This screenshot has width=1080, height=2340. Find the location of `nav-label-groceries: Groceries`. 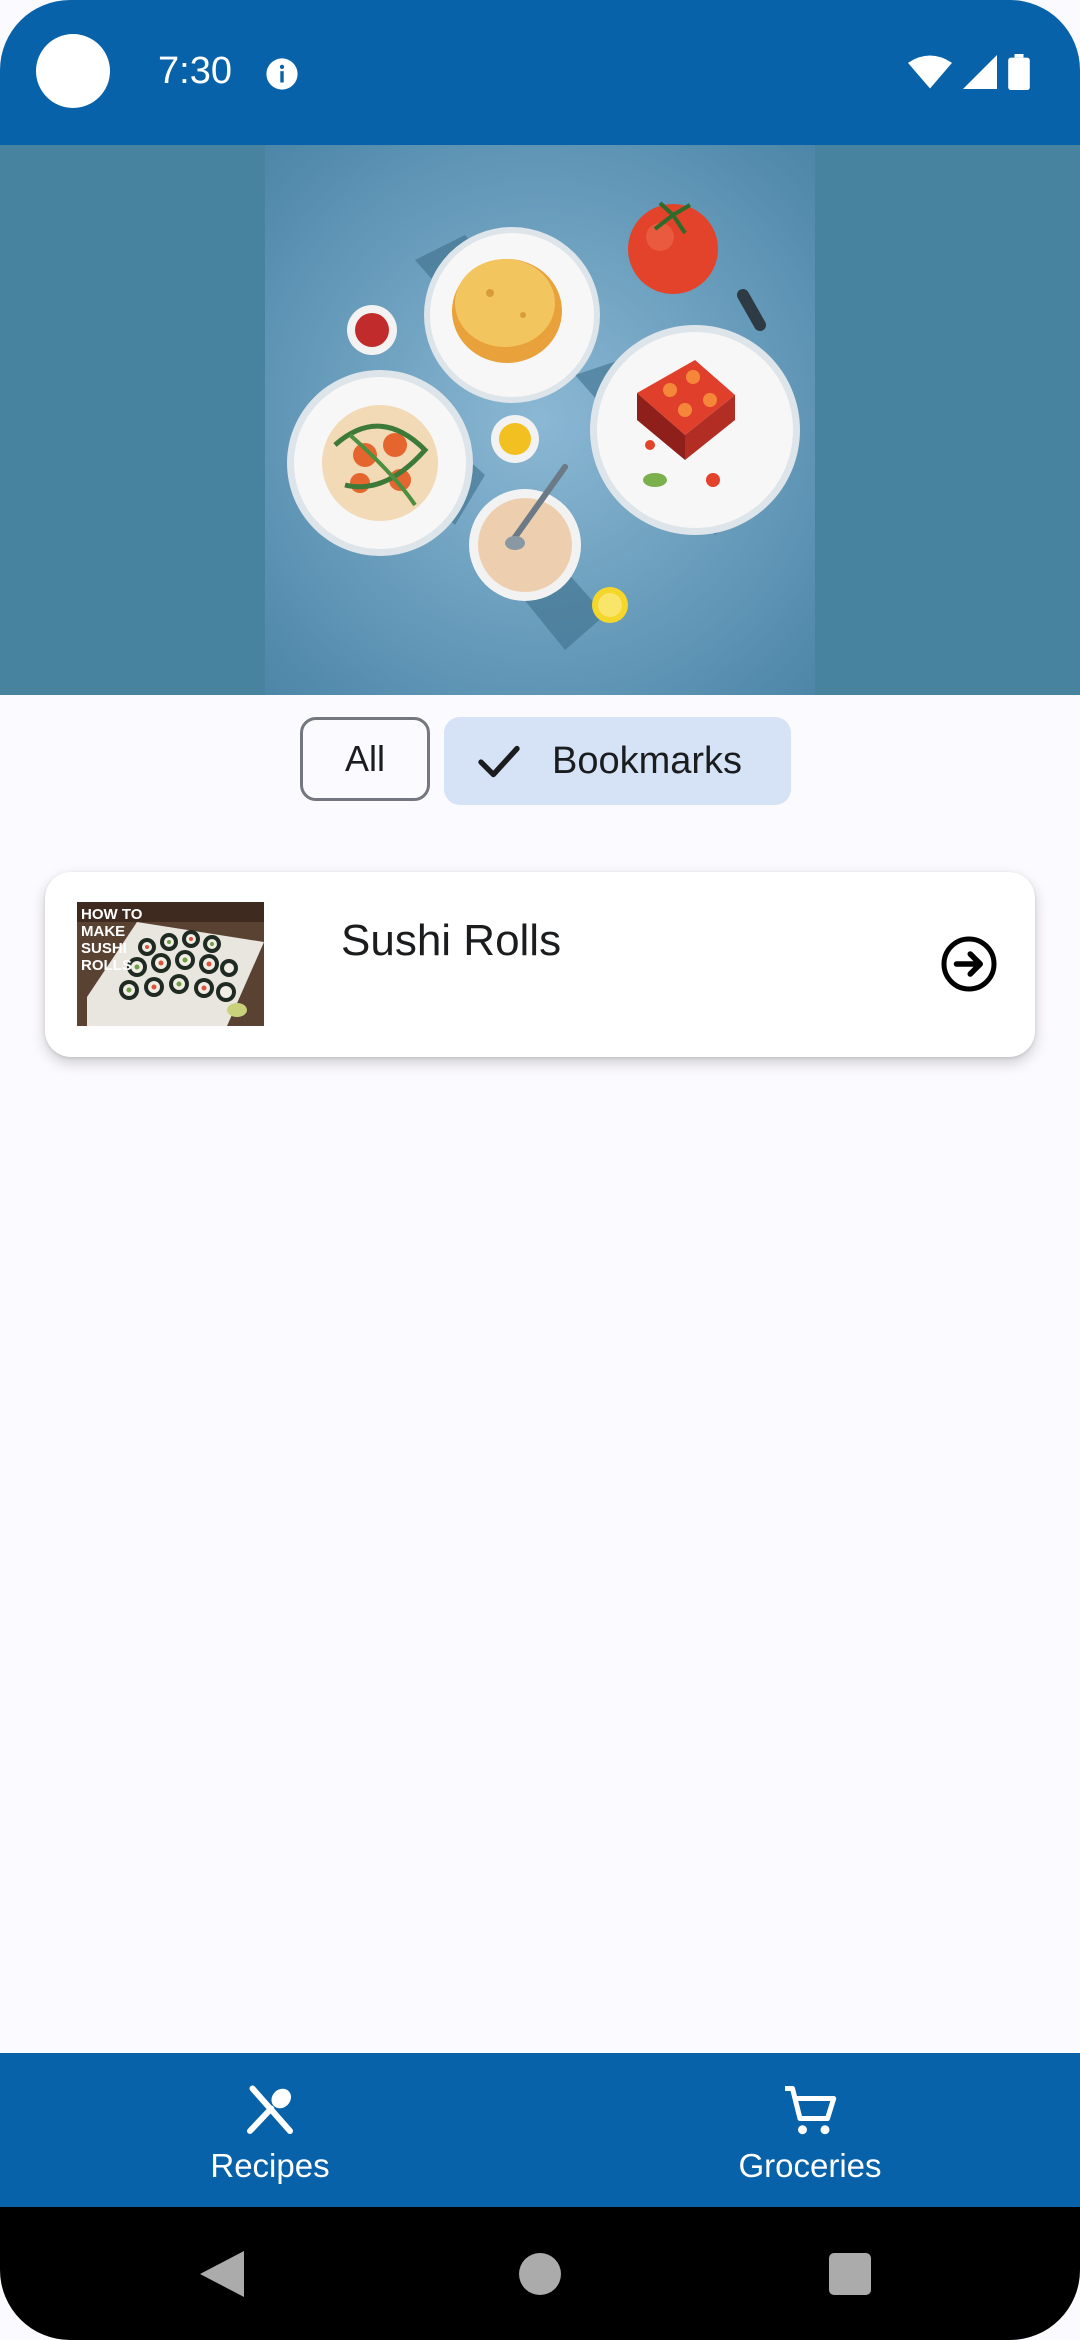

nav-label-groceries: Groceries is located at coordinates (810, 2165).